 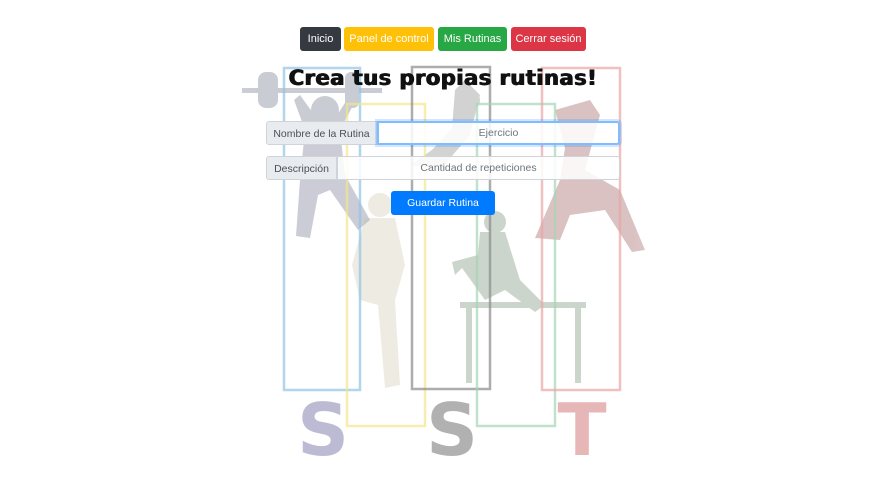 What do you see at coordinates (443, 78) in the screenshot?
I see `page-title: Crea tus propias rutinas!` at bounding box center [443, 78].